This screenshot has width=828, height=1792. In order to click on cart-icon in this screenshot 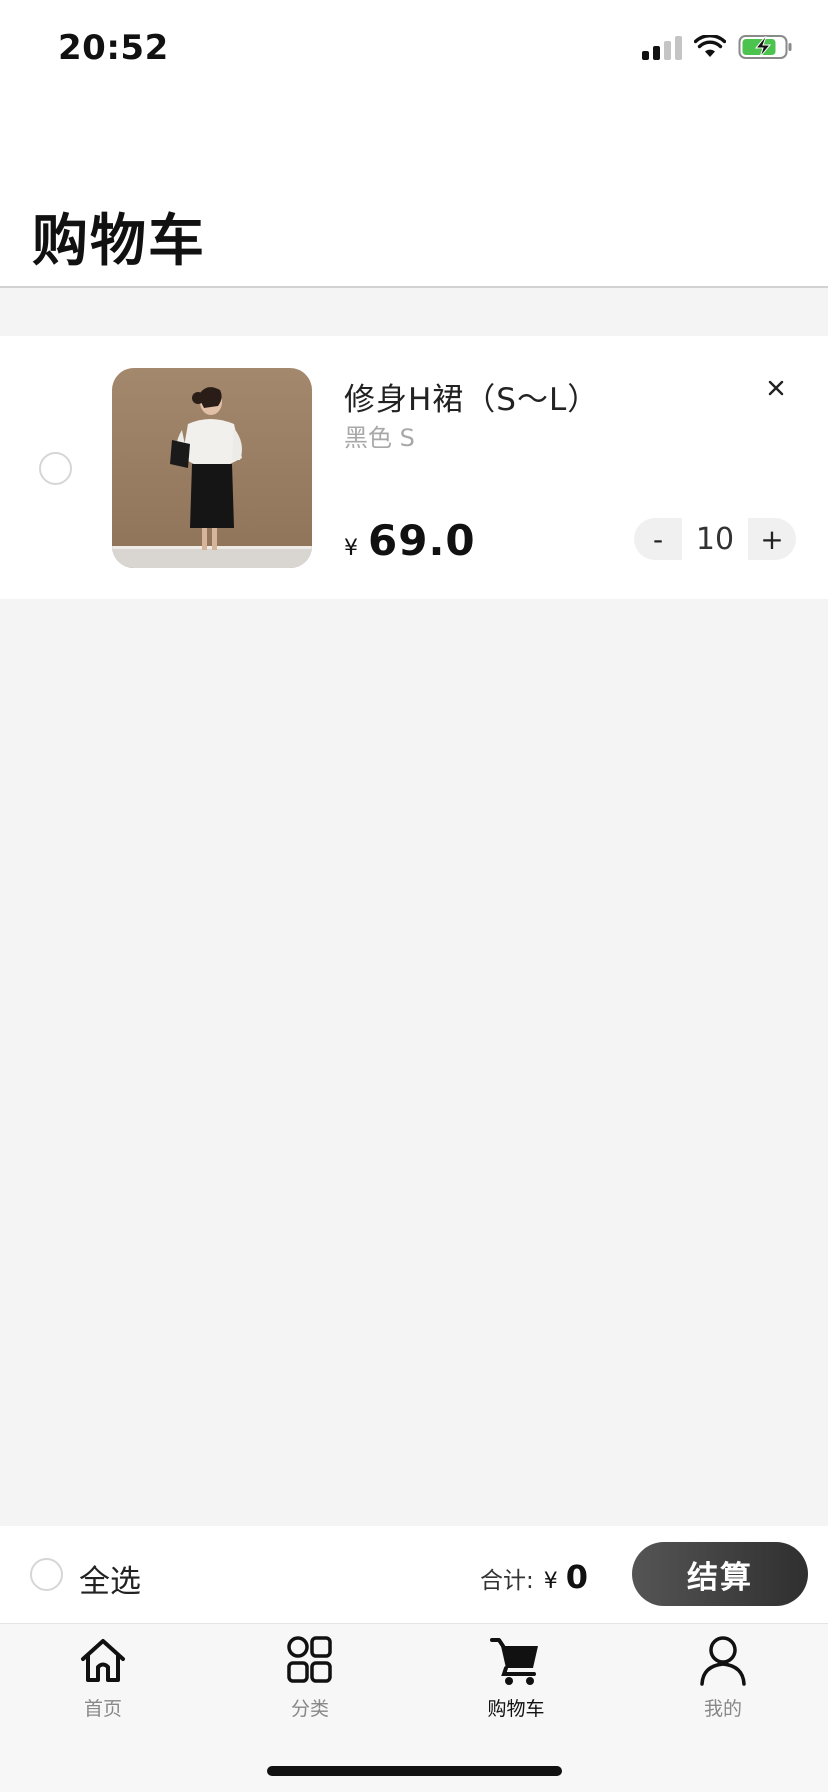, I will do `click(514, 1661)`.